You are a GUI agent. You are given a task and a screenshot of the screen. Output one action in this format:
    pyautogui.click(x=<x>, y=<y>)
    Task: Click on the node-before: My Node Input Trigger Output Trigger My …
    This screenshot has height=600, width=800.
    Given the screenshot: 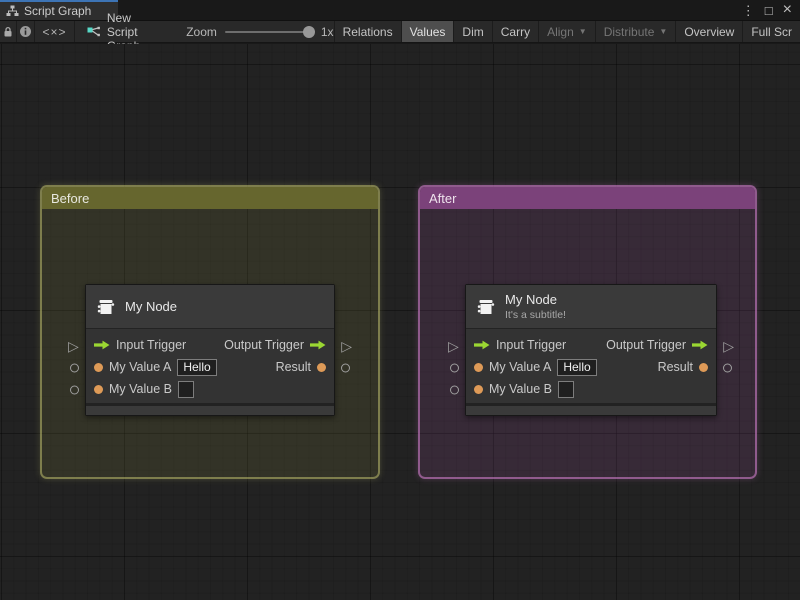 What is the action you would take?
    pyautogui.click(x=210, y=350)
    